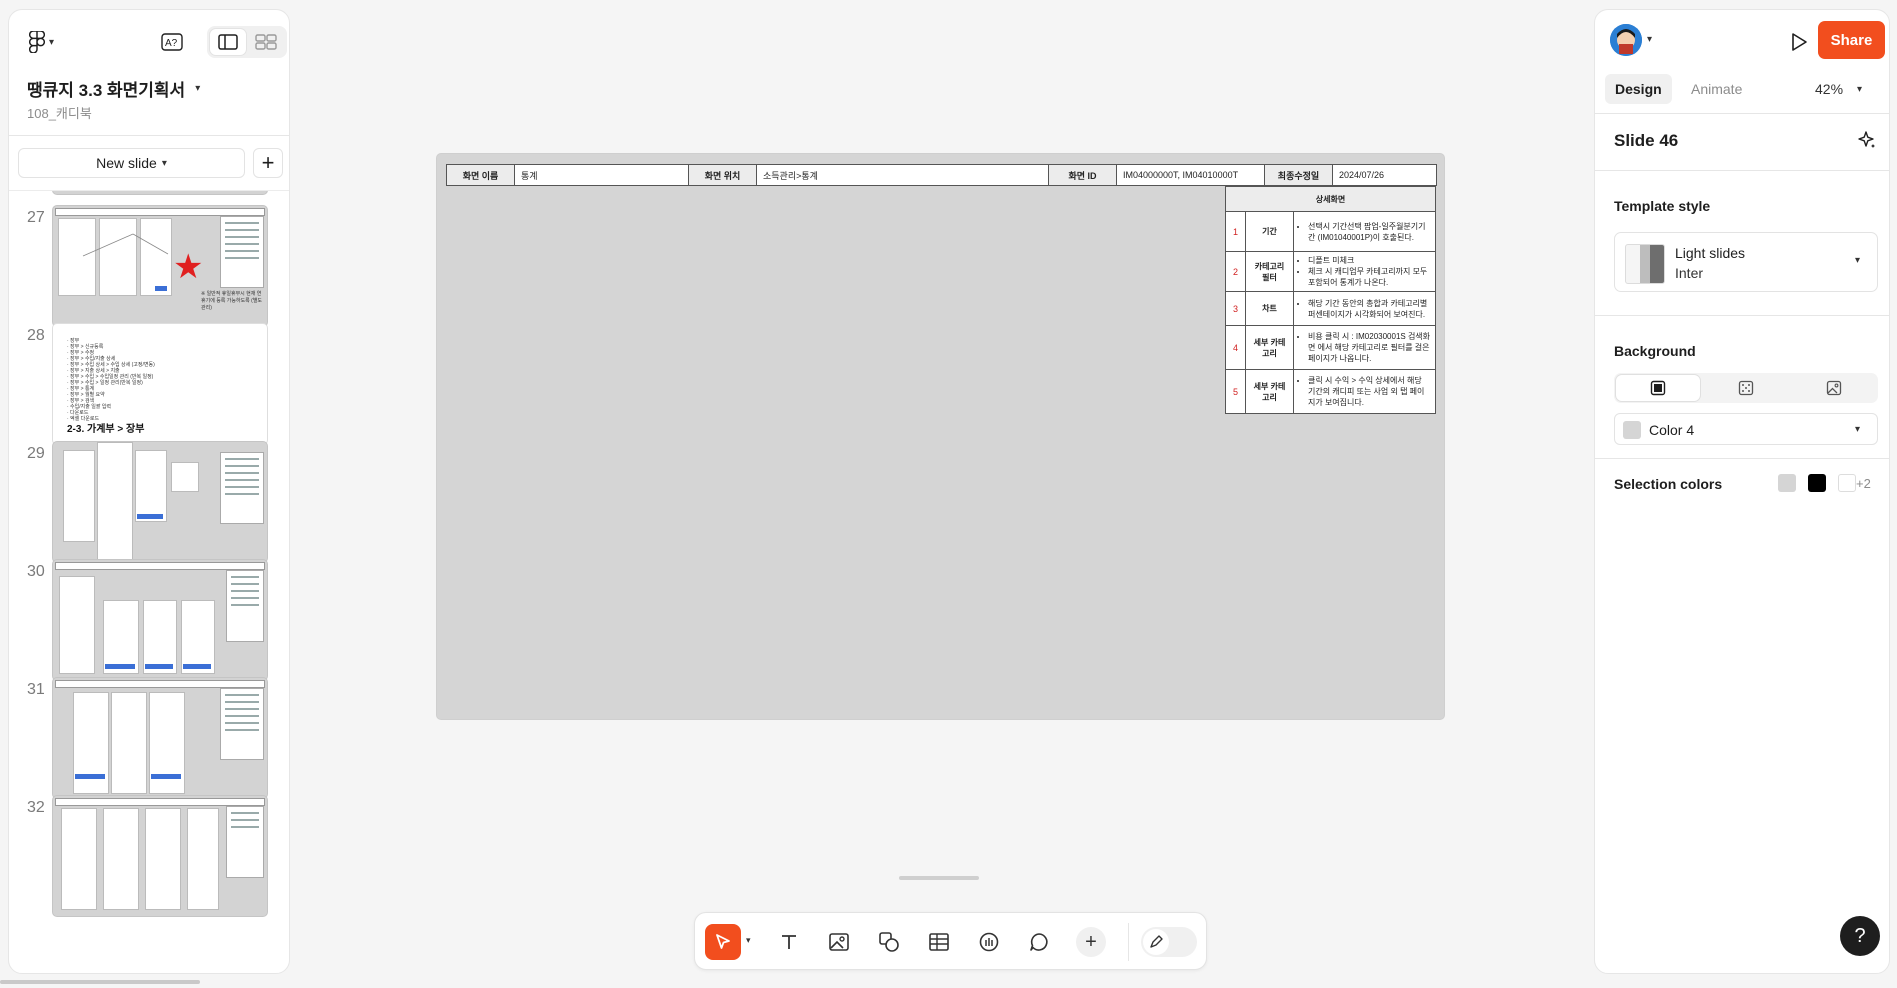 The width and height of the screenshot is (1897, 988). I want to click on avatar, so click(1626, 40).